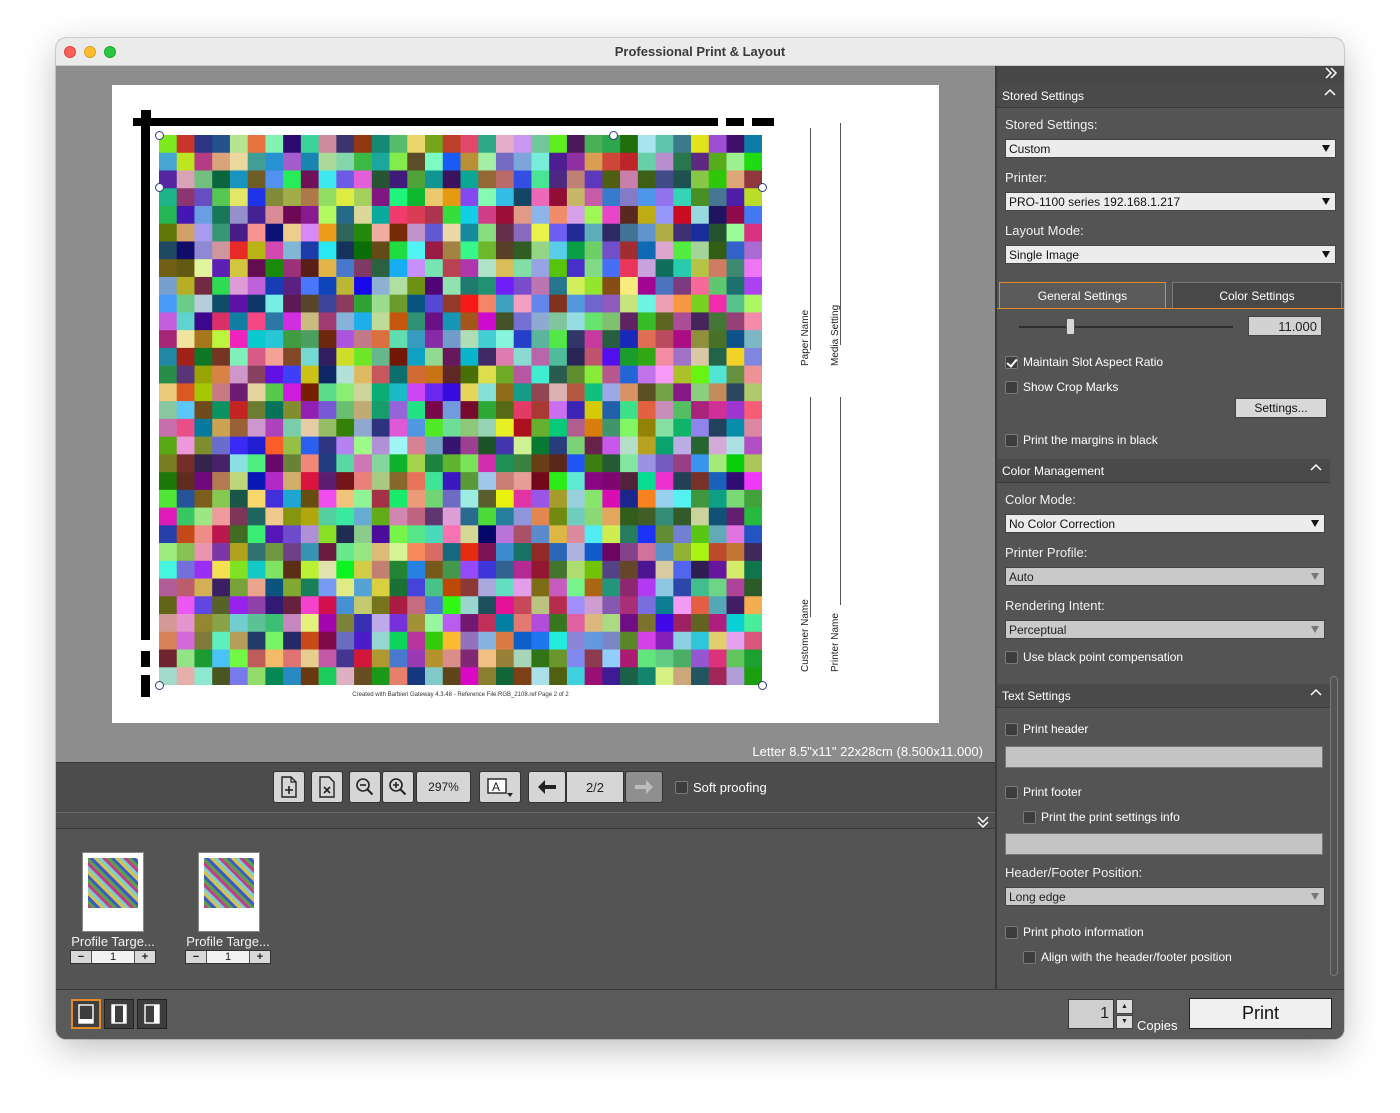 This screenshot has height=1113, width=1400. I want to click on size-slider-knob, so click(1070, 326).